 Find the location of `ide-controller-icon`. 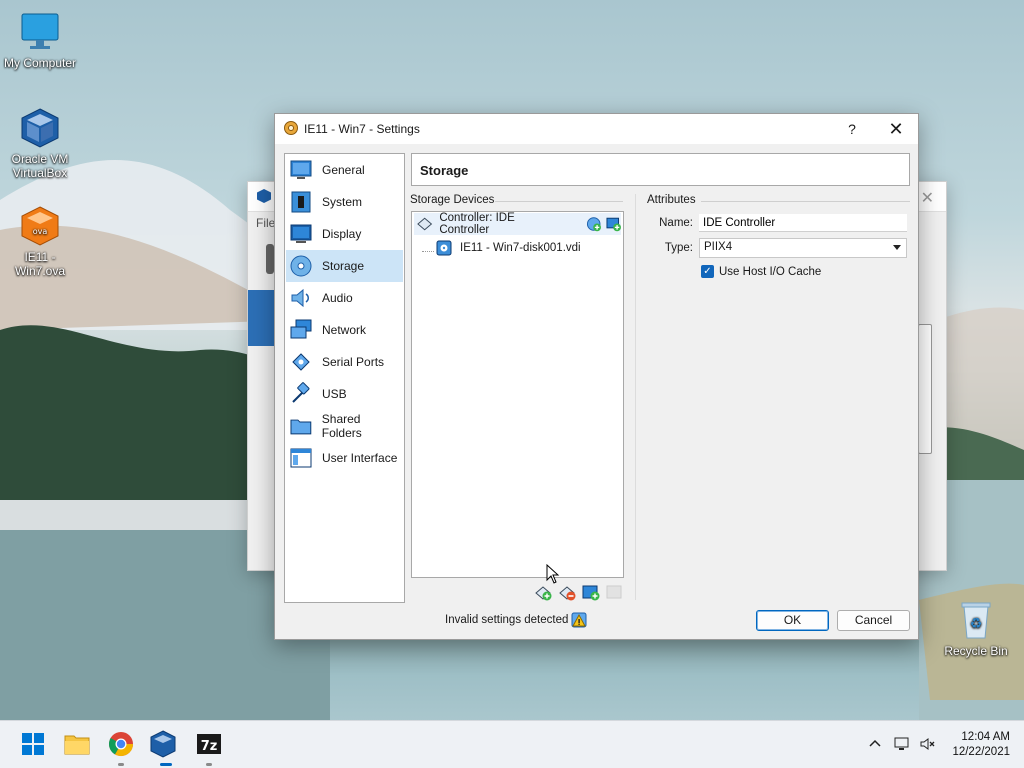

ide-controller-icon is located at coordinates (425, 224).